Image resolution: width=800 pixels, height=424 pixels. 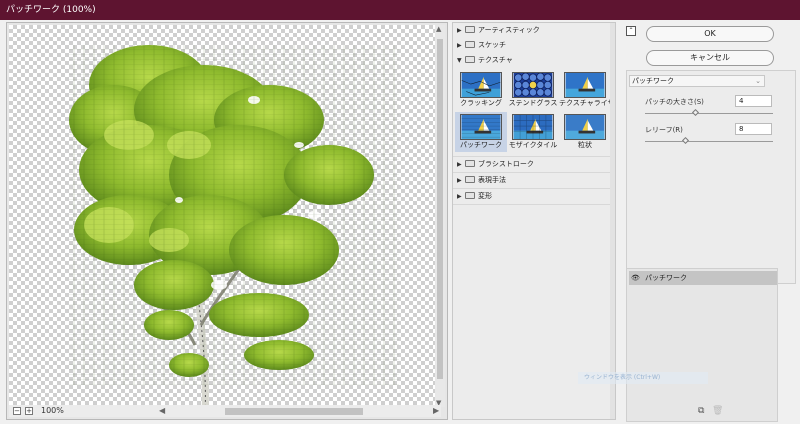 I want to click on zoom-in-button: +, so click(x=29, y=411).